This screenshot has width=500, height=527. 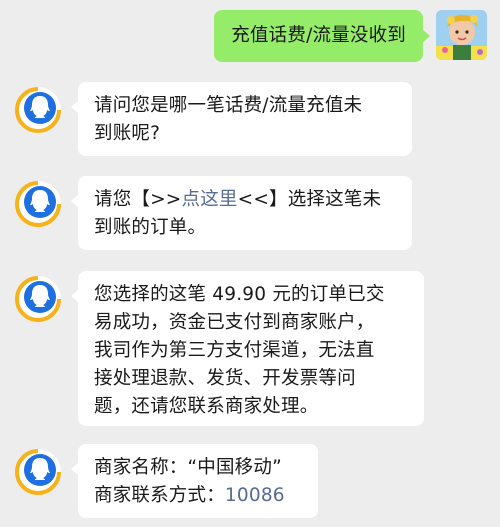 I want to click on user-message-text: 充值话费/流量没收到, so click(x=318, y=35).